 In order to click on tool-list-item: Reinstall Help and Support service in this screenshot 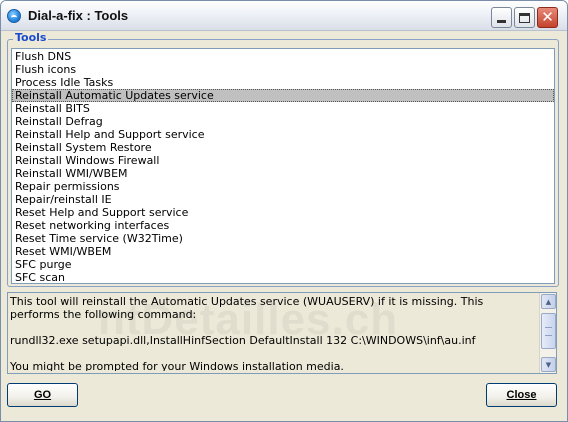, I will do `click(283, 134)`.